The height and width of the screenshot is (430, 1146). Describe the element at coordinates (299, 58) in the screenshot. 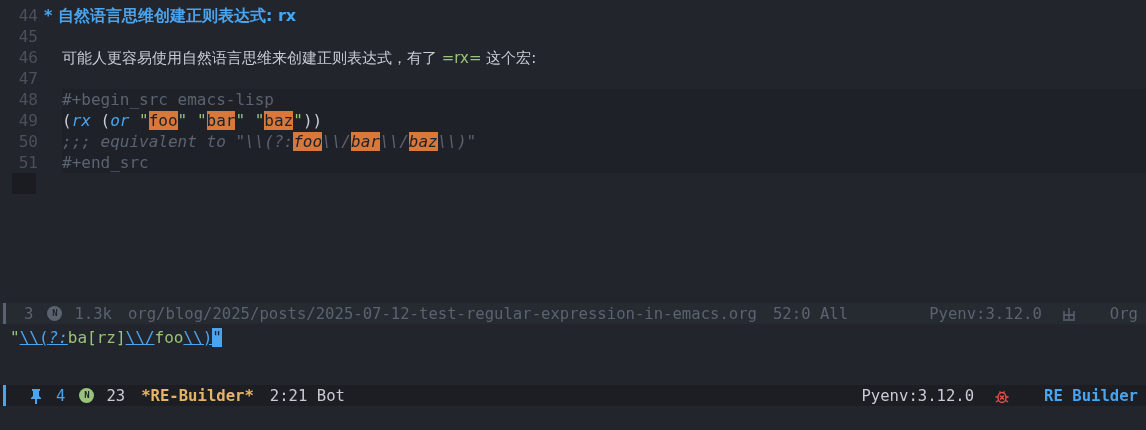

I see `text-line: 可能人更容易使用自然语言思维来创建正则表达式，有了 =rx= 这个宏:` at that location.